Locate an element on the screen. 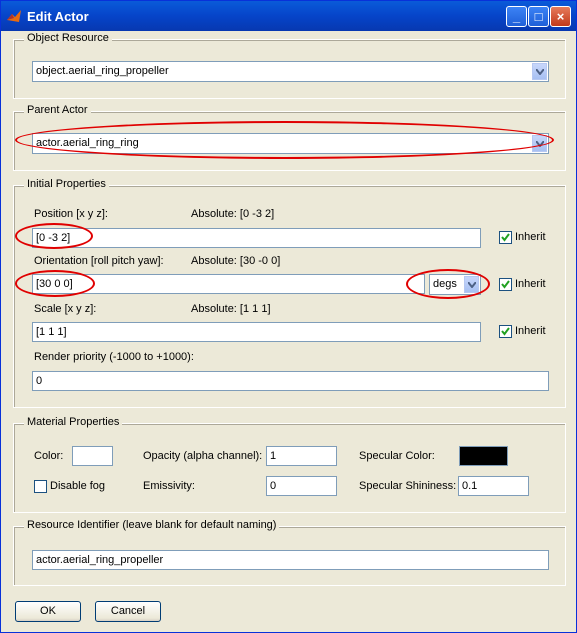 The width and height of the screenshot is (577, 633). parent-actor-select: actor.aerial_ring_ring is located at coordinates (290, 143).